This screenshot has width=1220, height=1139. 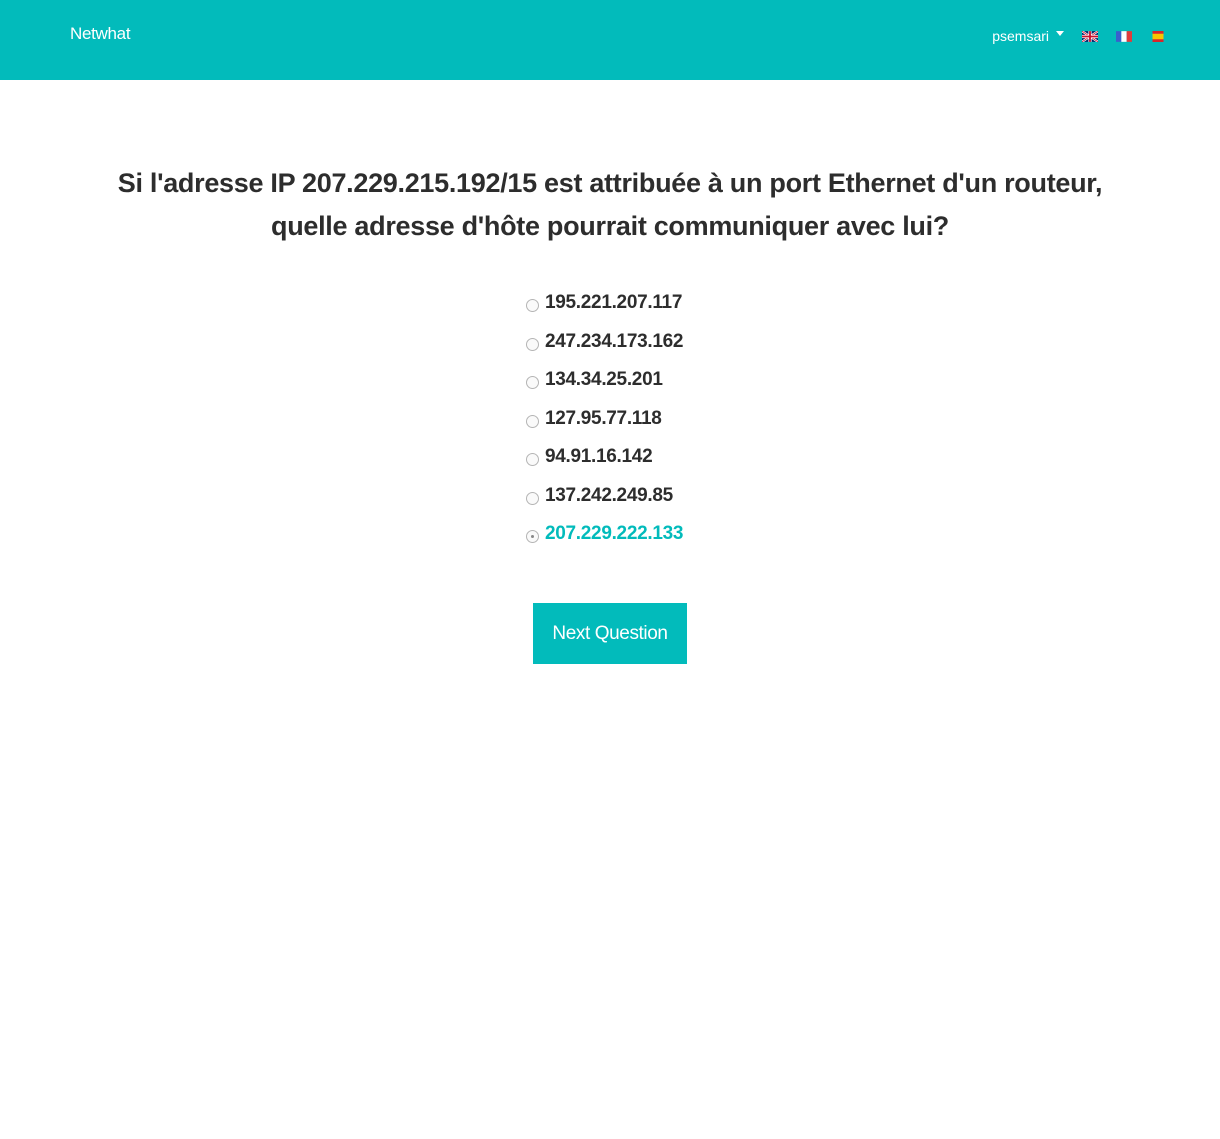 What do you see at coordinates (614, 341) in the screenshot?
I see `answer-label: 247.234.173.162` at bounding box center [614, 341].